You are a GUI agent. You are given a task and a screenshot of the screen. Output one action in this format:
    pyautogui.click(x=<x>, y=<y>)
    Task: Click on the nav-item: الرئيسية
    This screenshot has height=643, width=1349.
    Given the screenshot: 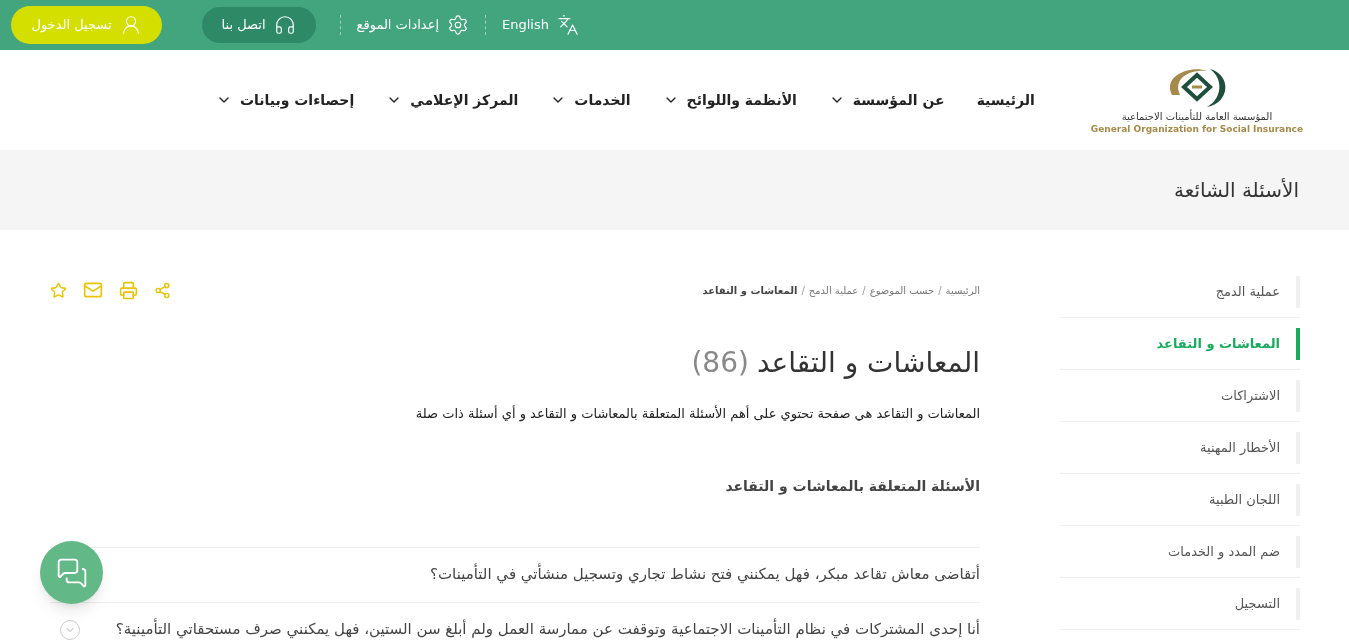 What is the action you would take?
    pyautogui.click(x=1005, y=100)
    